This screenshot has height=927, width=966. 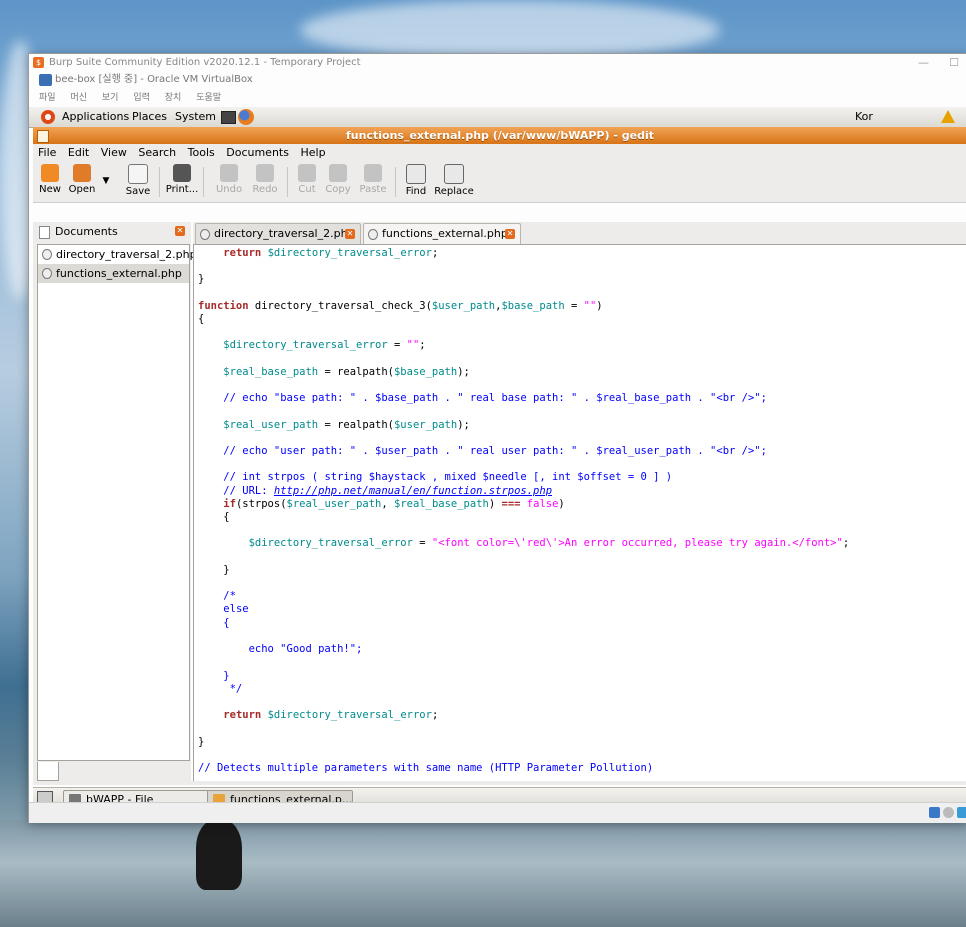 I want to click on cut-button: Cut, so click(x=307, y=179).